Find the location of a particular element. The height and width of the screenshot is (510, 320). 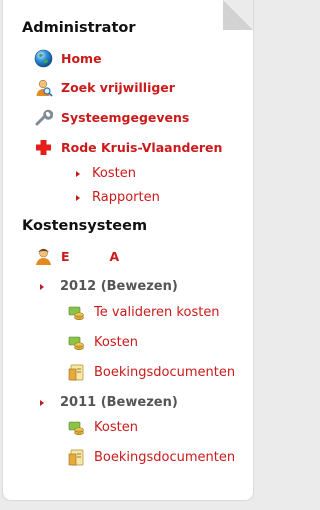

user-last-name: A is located at coordinates (114, 256).